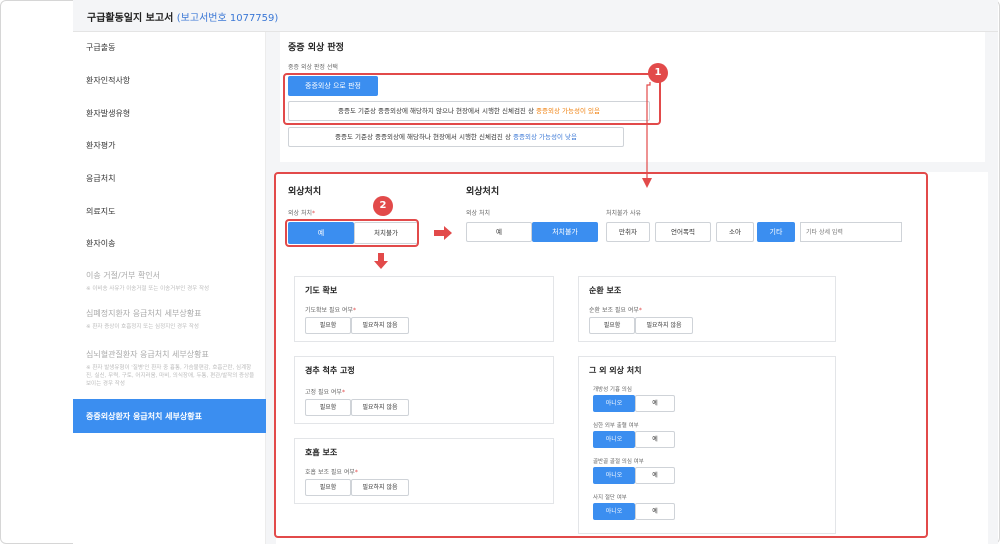 This screenshot has width=1000, height=544. I want to click on sidebar-item-severe-trauma: 중증외상환자 응급처치 세부상황표, so click(169, 416).